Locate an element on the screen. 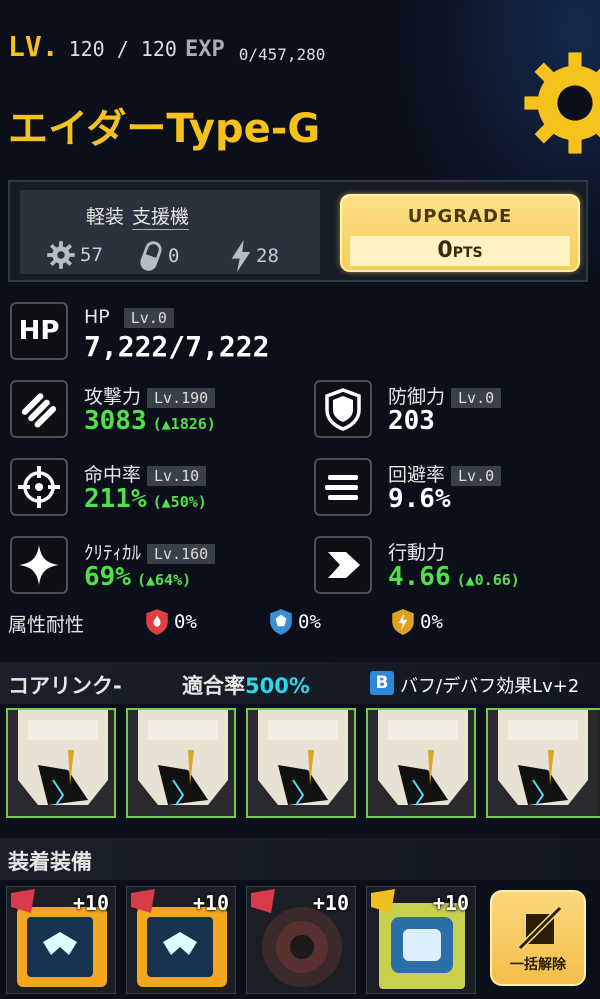  fire-resist-icon is located at coordinates (157, 622).